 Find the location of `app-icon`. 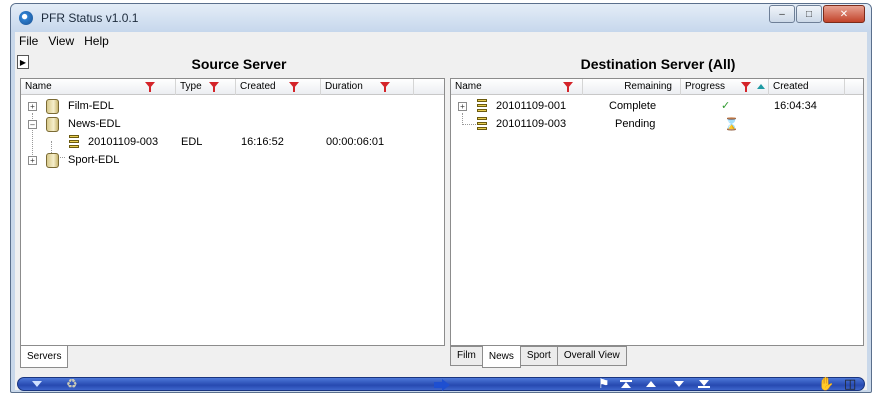

app-icon is located at coordinates (26, 18).